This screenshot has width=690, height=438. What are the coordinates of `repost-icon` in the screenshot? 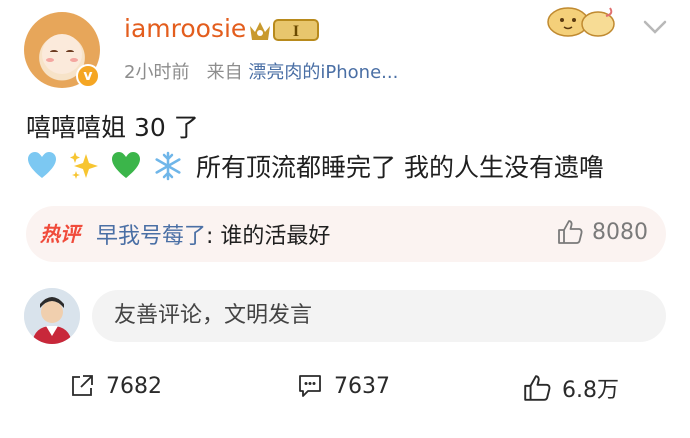 It's located at (82, 385).